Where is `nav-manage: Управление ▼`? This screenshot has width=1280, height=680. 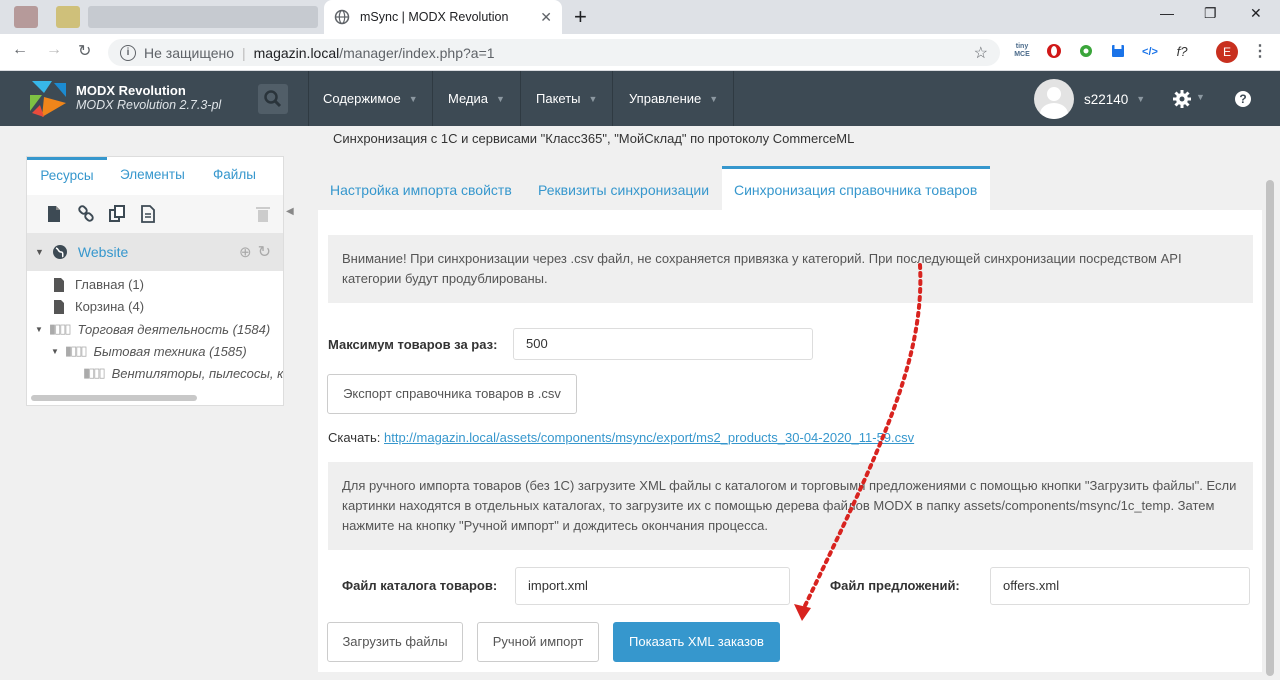
nav-manage: Управление ▼ is located at coordinates (673, 98).